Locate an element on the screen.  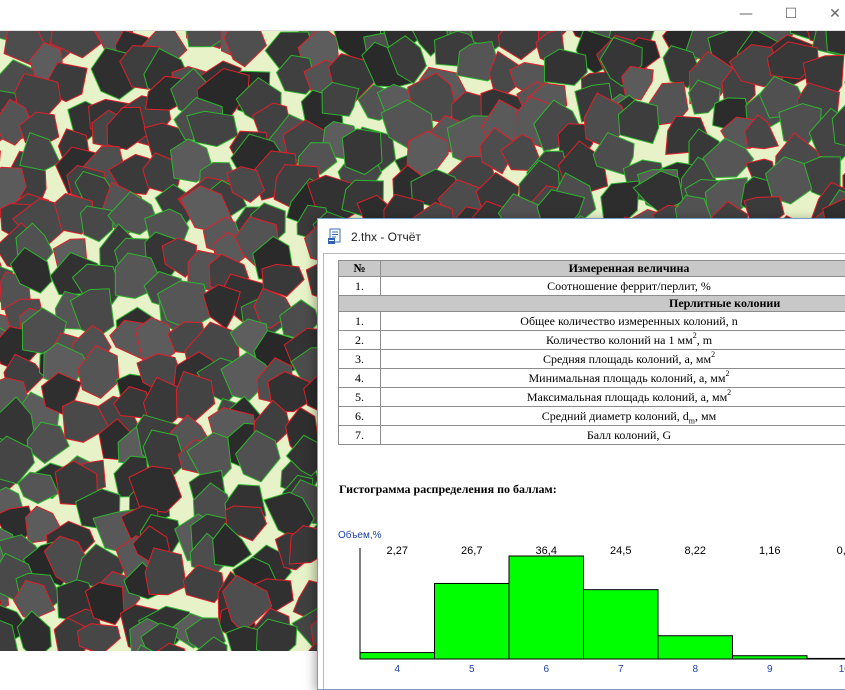
row-name: Средний диаметр колоний, dm, мм is located at coordinates (613, 416).